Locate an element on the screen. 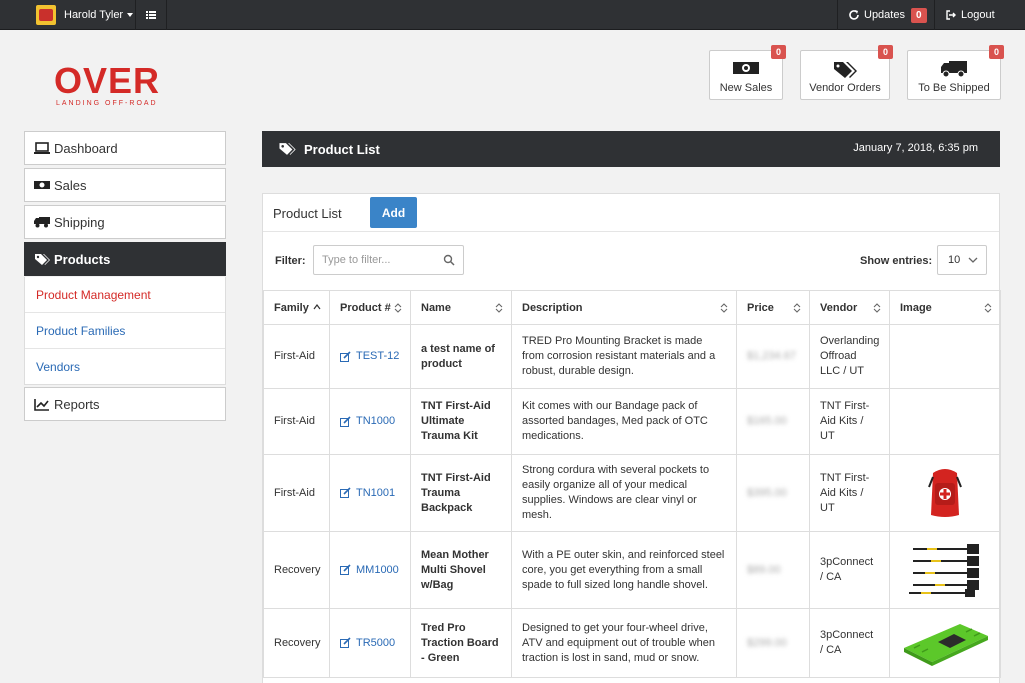  sidebar-item-sales: Sales is located at coordinates (125, 185).